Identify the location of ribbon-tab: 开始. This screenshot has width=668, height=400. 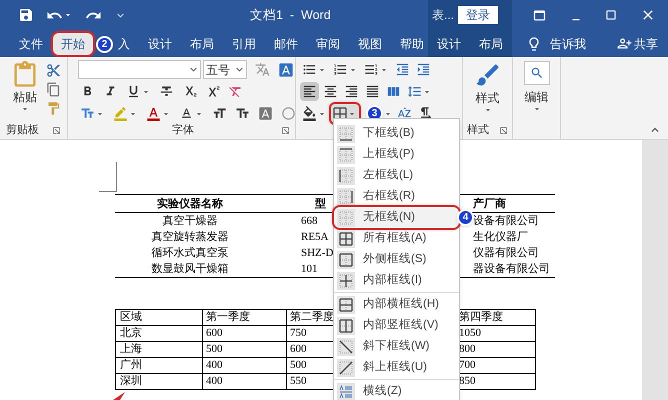
(73, 43).